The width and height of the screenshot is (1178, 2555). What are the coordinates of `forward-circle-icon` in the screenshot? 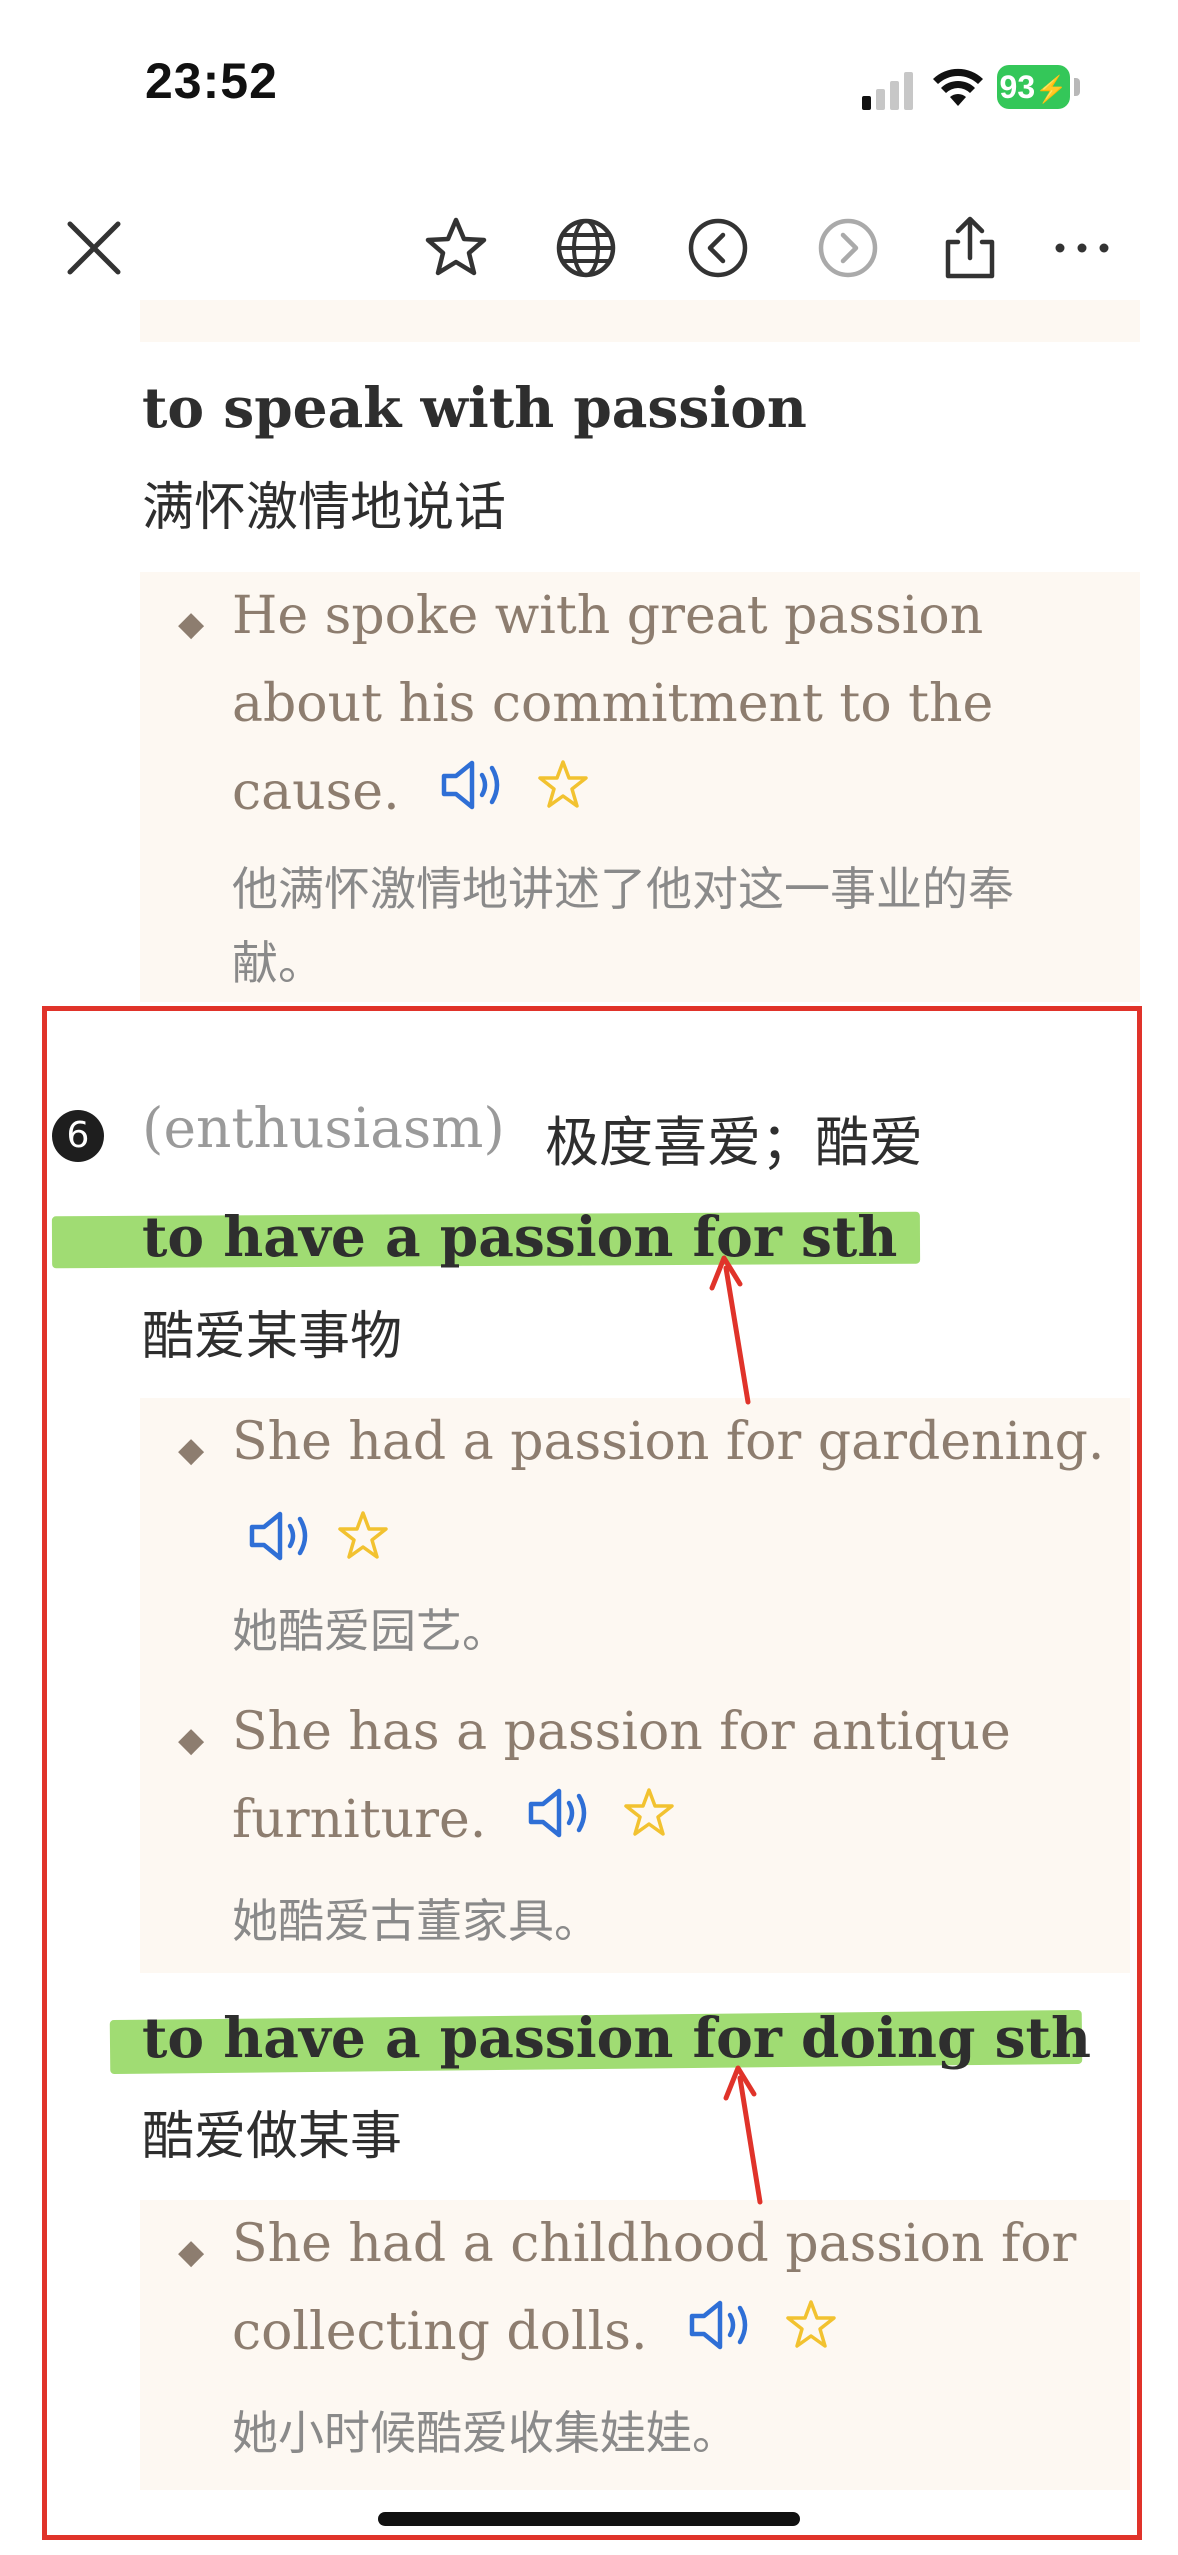 It's located at (848, 248).